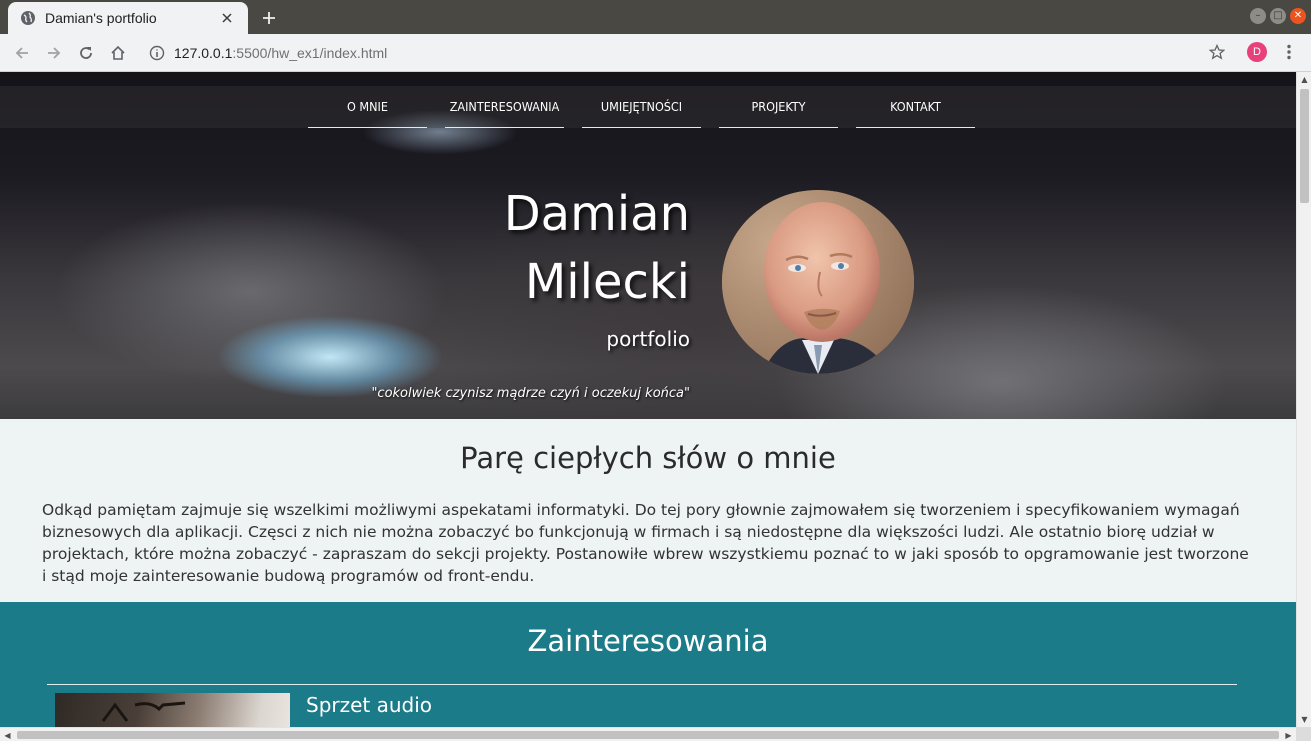  What do you see at coordinates (101, 18) in the screenshot?
I see `tab-title: Damian's portfolio` at bounding box center [101, 18].